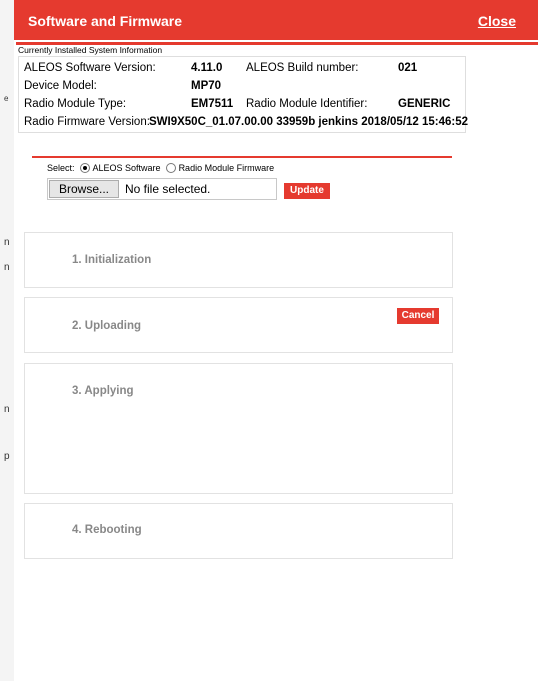  Describe the element at coordinates (127, 168) in the screenshot. I see `aleos-software-option-label: ALEOS Software` at that location.